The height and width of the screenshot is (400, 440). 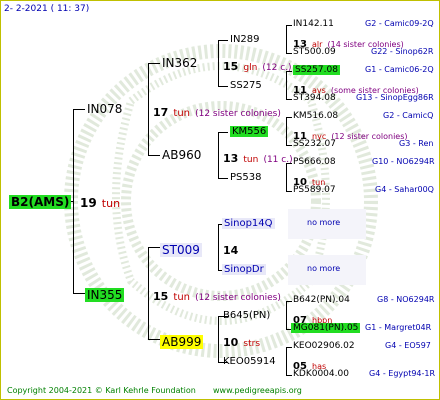 What do you see at coordinates (402, 51) in the screenshot?
I see `queen-info: G22 - Sinop62R` at bounding box center [402, 51].